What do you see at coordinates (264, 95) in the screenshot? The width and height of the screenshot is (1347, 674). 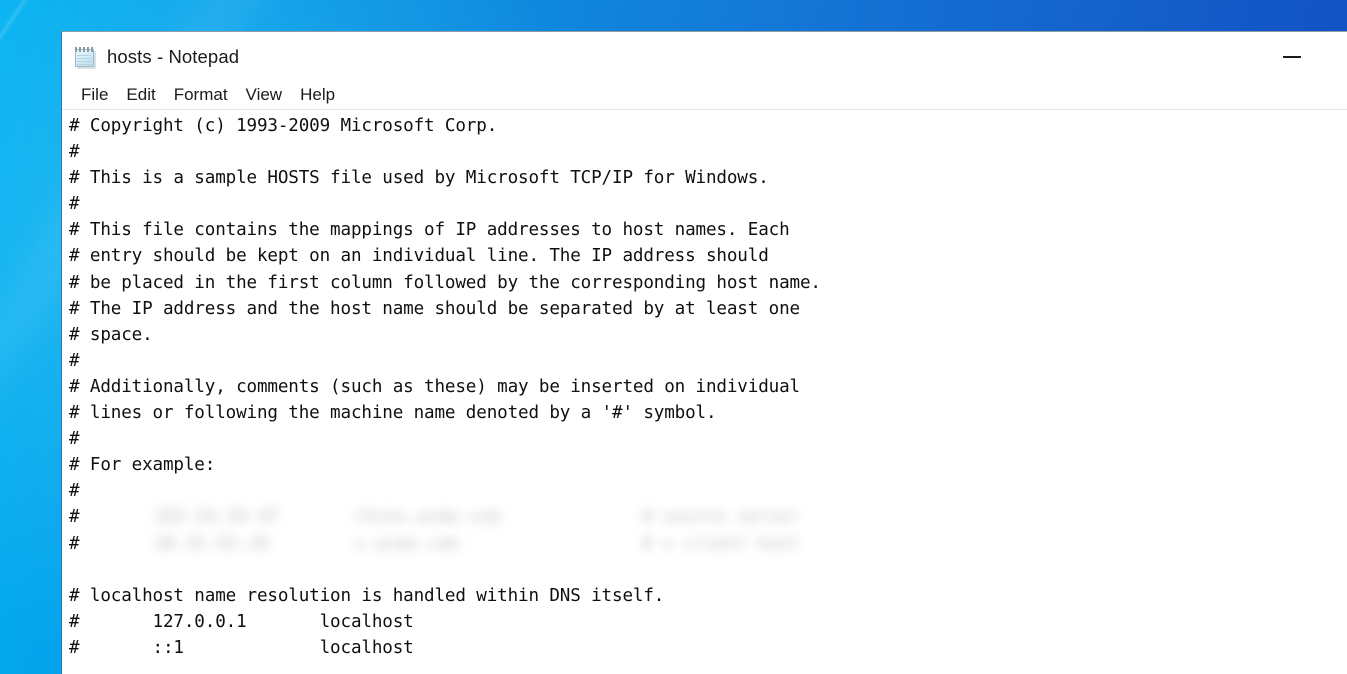 I see `menu-item-view: View` at bounding box center [264, 95].